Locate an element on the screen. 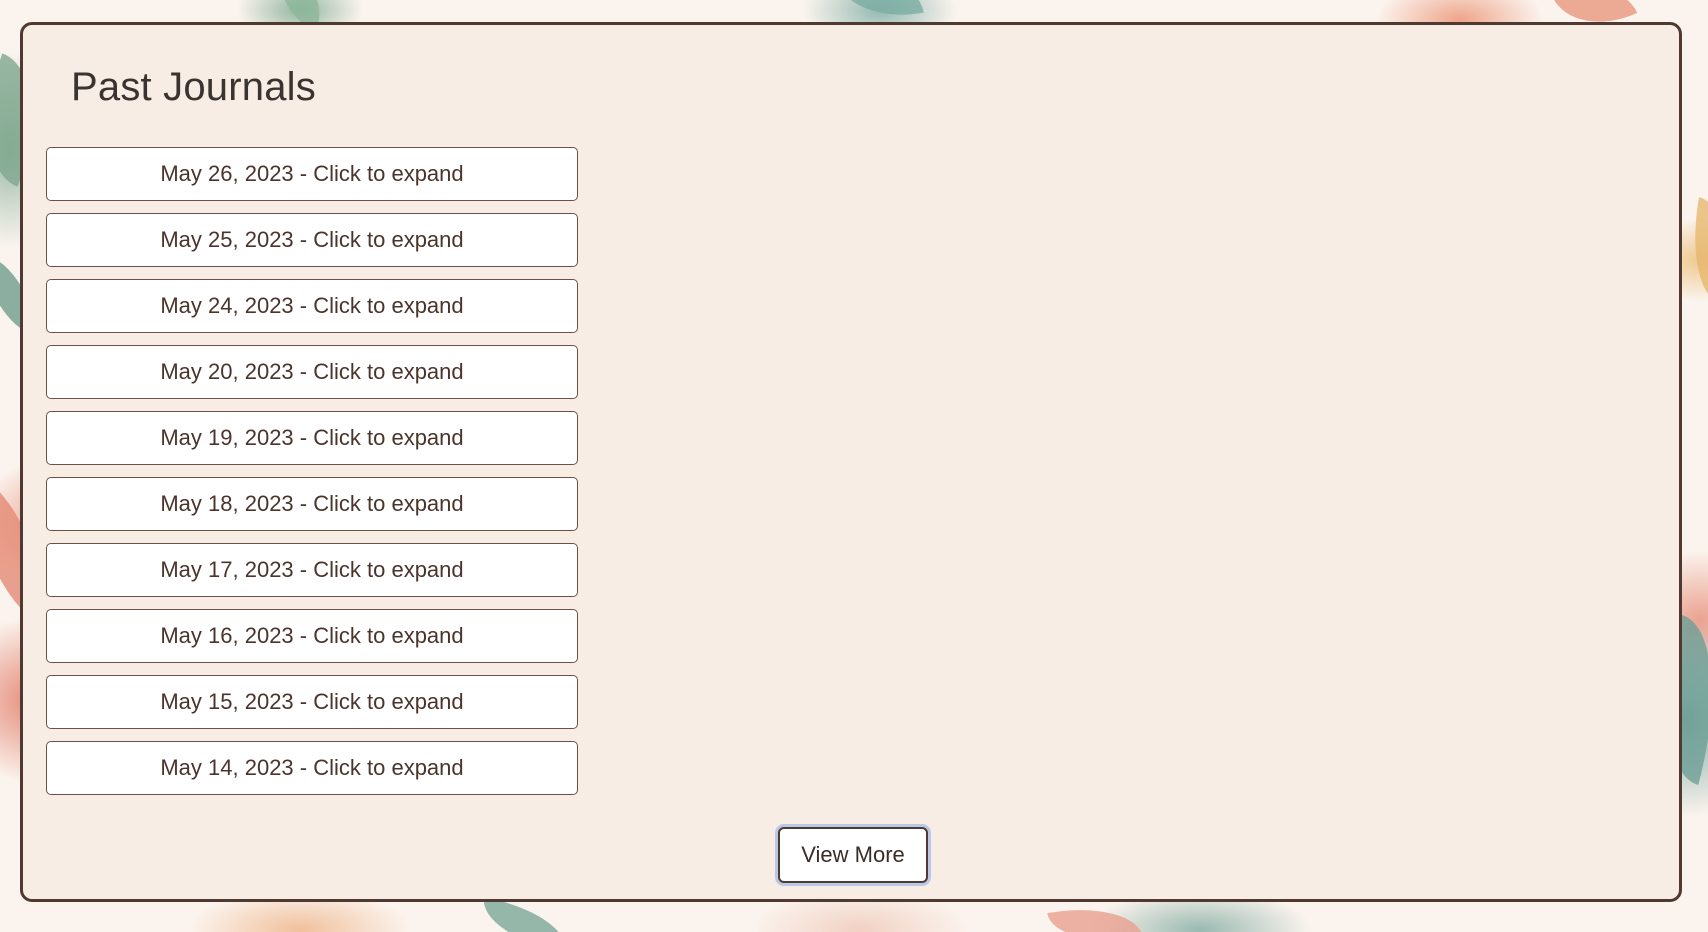  journal-entry-button: May 18, 2023 - Click to expand is located at coordinates (312, 504).